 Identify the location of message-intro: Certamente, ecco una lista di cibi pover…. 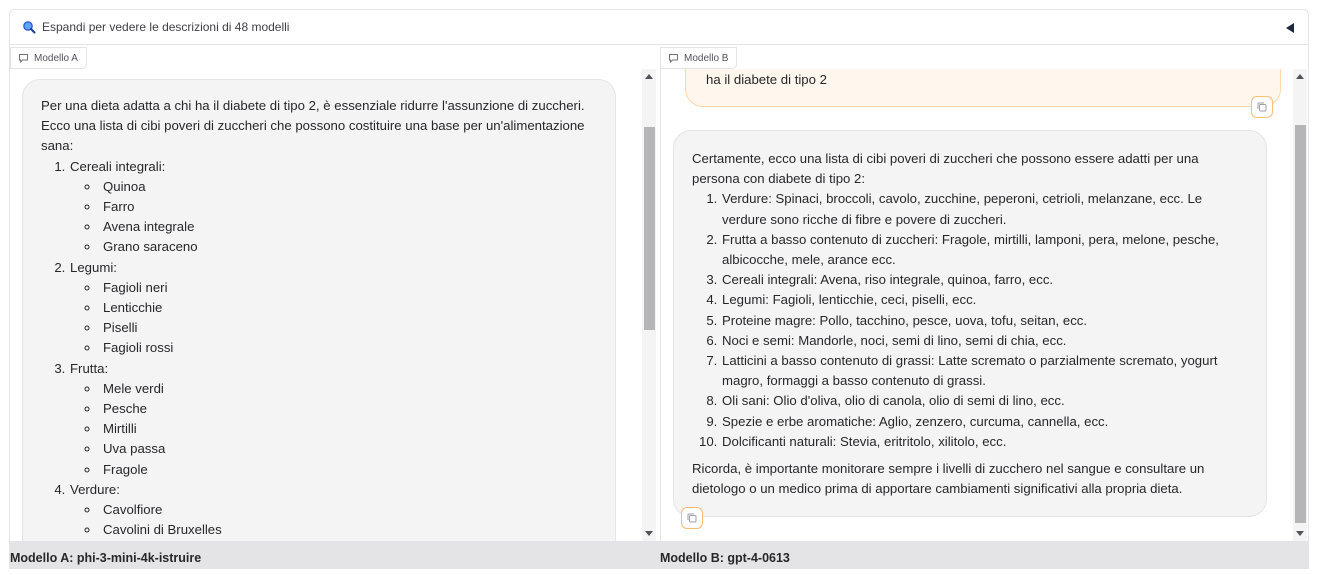
(945, 169).